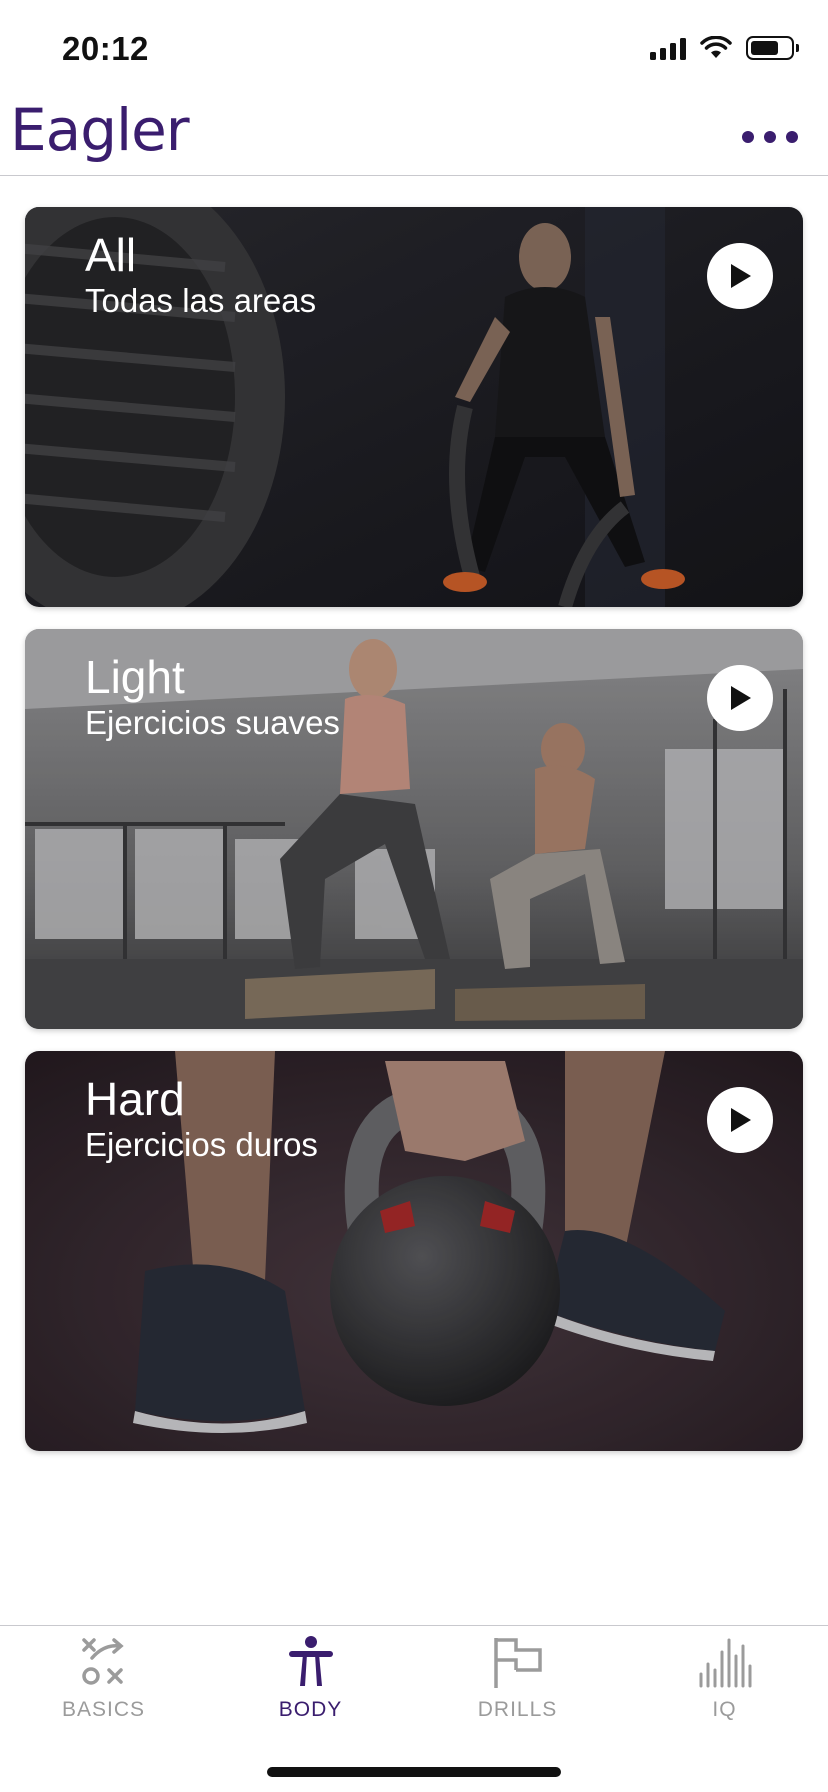  What do you see at coordinates (212, 722) in the screenshot?
I see `card-subtitle: Ejercicios suaves` at bounding box center [212, 722].